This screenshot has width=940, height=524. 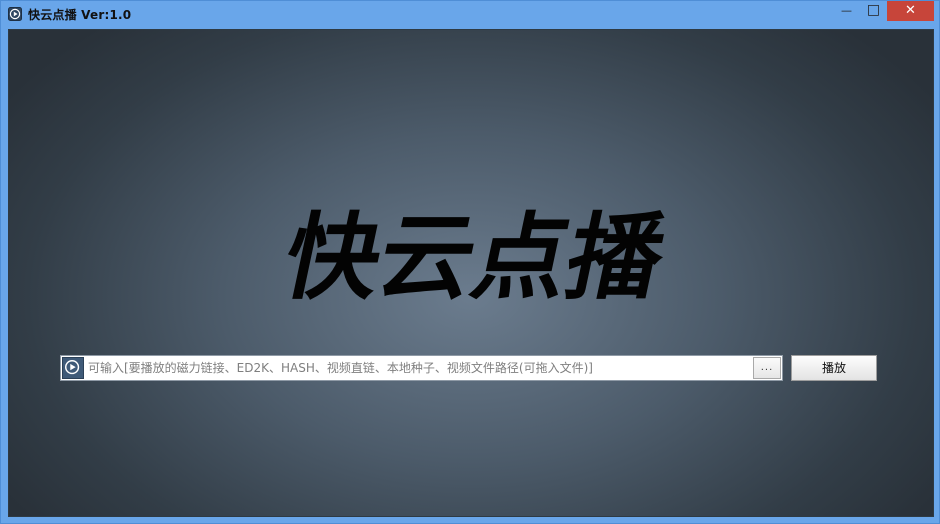 I want to click on title-bar: 快云点播 Ver:1.0 — □ ✕, so click(x=470, y=14).